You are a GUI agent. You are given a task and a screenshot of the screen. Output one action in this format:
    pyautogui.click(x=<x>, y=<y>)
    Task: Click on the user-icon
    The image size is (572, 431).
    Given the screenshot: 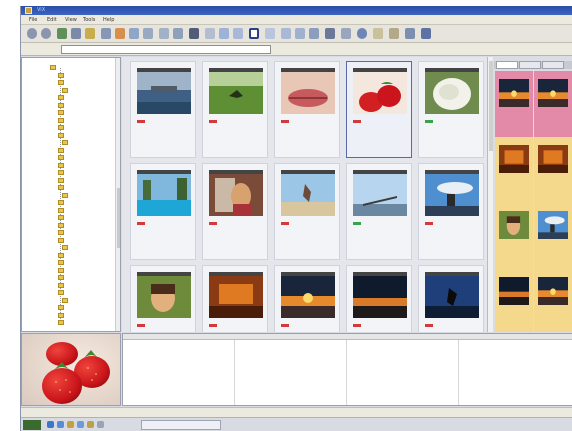 What is the action you would take?
    pyautogui.click(x=330, y=33)
    